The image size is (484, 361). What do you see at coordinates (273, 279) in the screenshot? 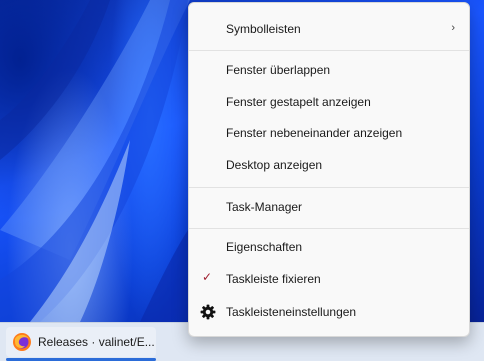
I see `menu-item-label: Taskleiste fixieren` at bounding box center [273, 279].